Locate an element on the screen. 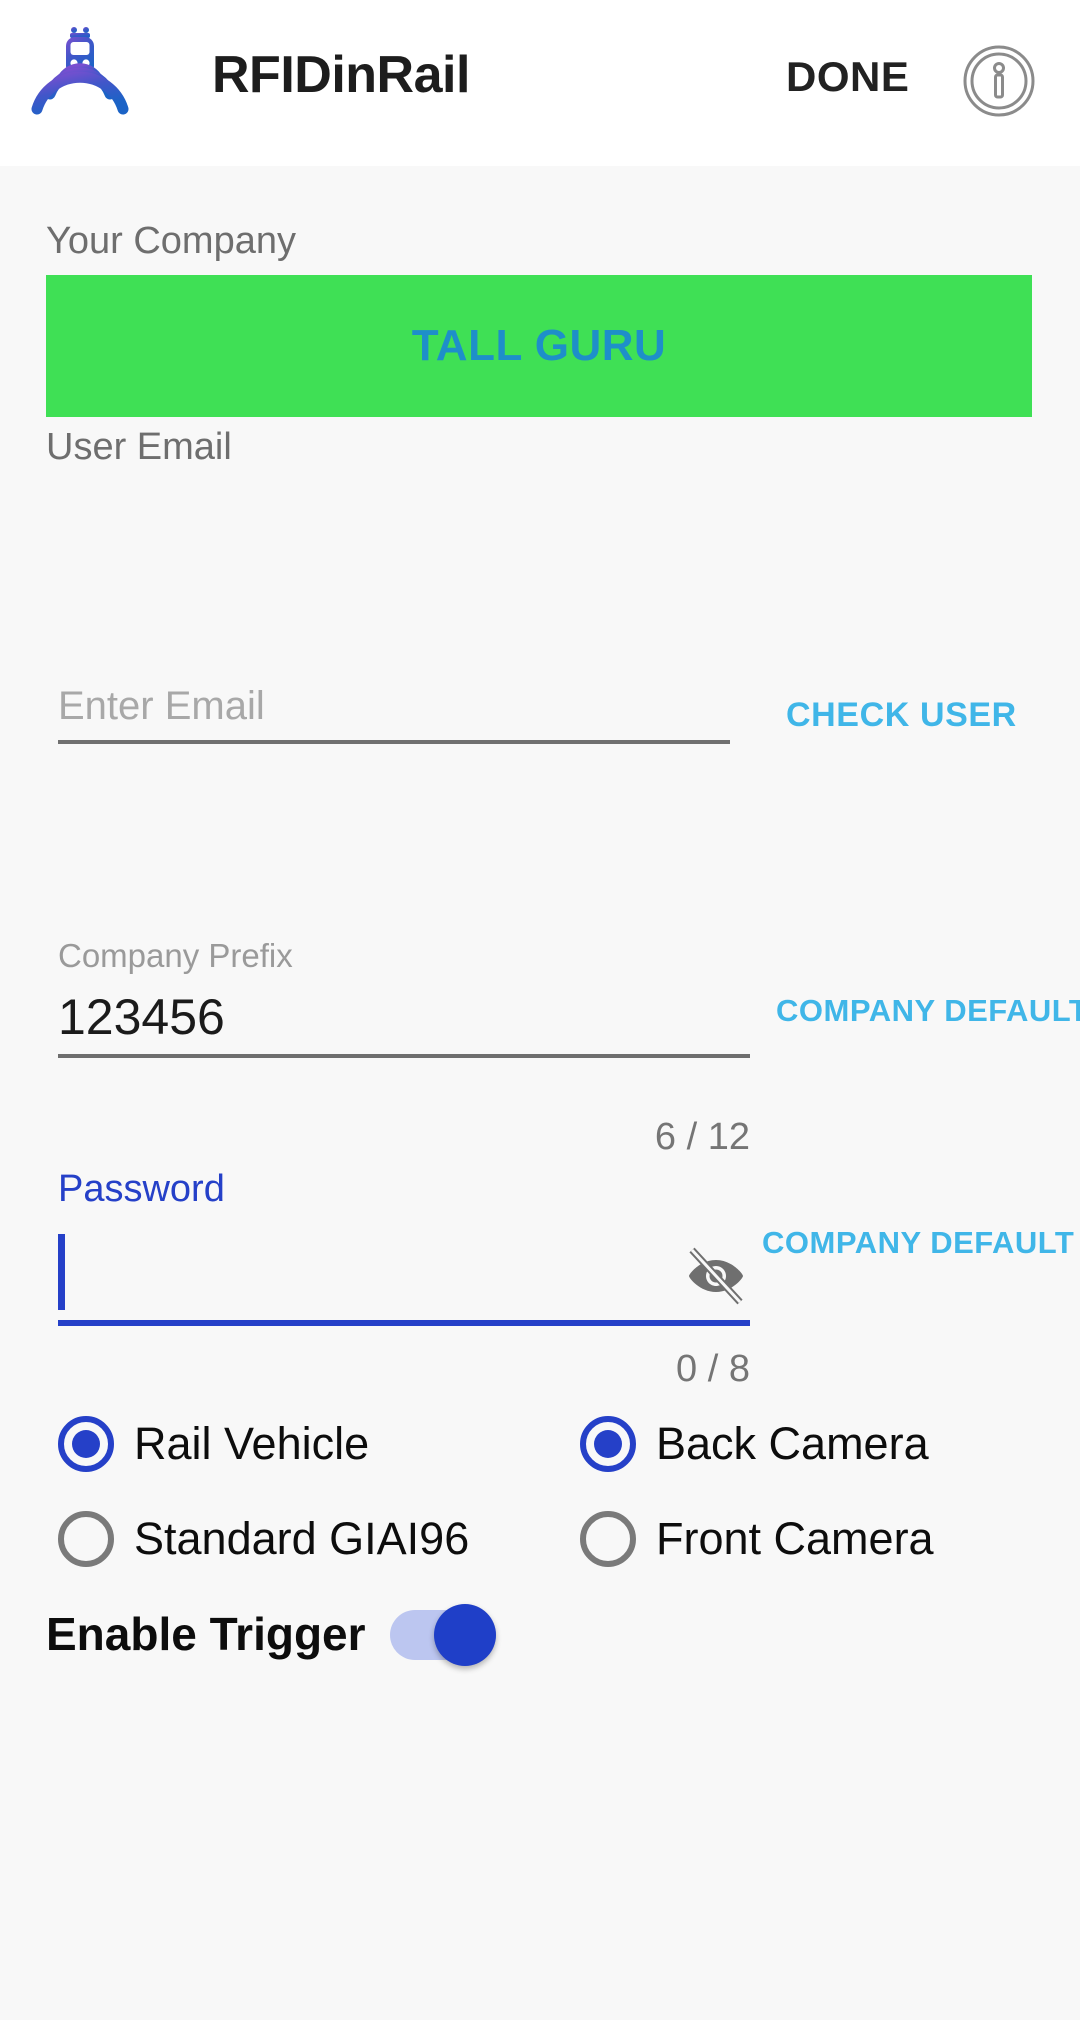 This screenshot has width=1080, height=2020. radio-standard-giai96: Standard GIAI96 is located at coordinates (263, 1539).